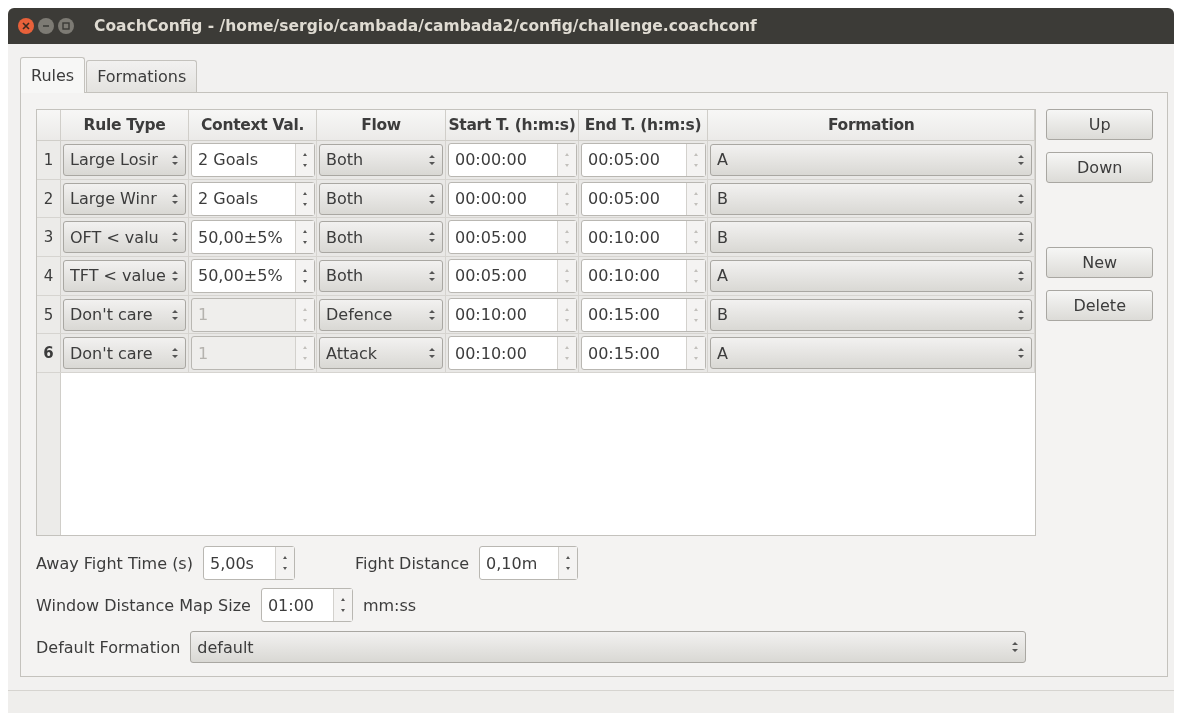 The image size is (1180, 713). I want to click on action-button: Down, so click(1099, 167).